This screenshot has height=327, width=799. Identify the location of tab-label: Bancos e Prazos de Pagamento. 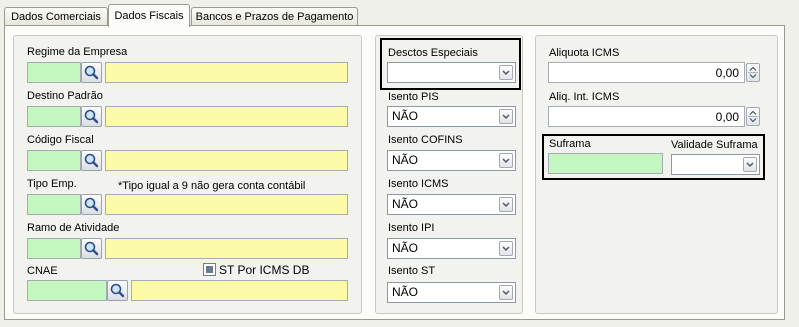
(274, 17).